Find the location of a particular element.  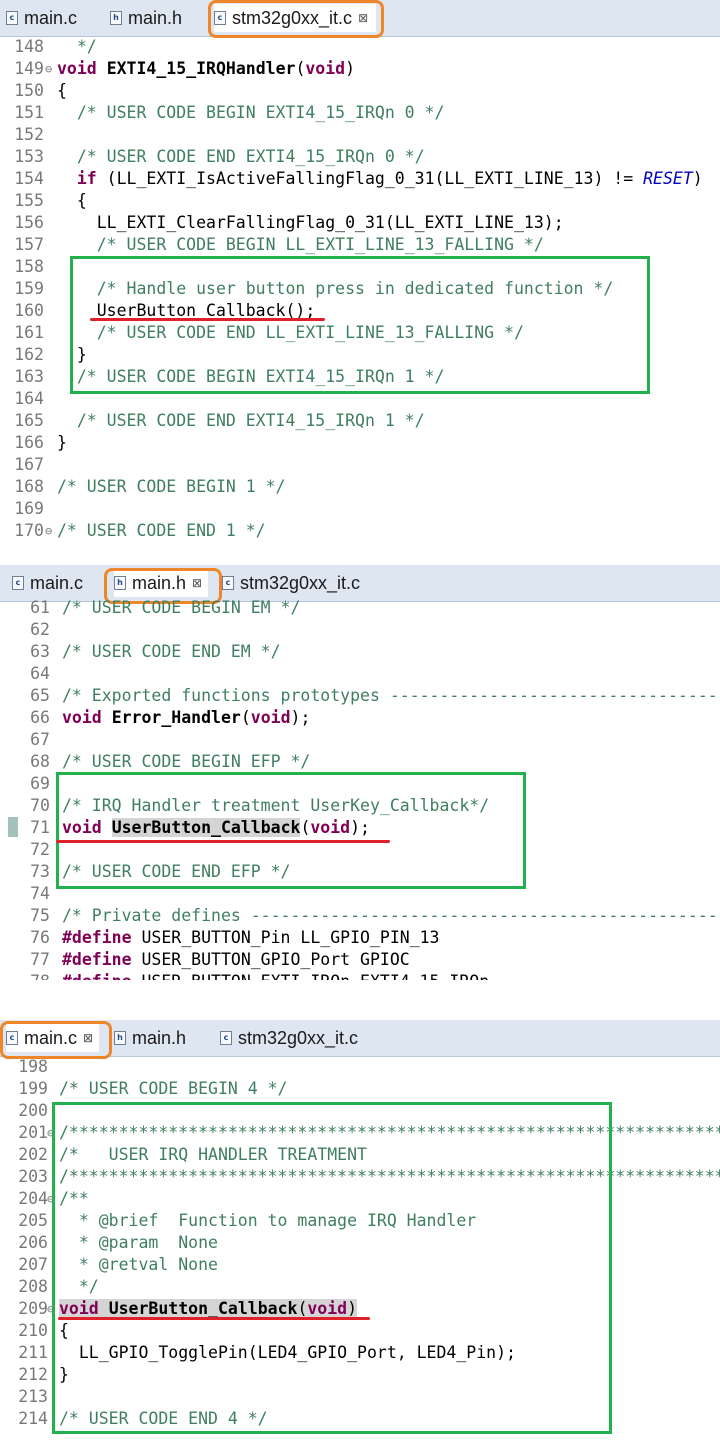

code-line: 169 is located at coordinates (360, 509).